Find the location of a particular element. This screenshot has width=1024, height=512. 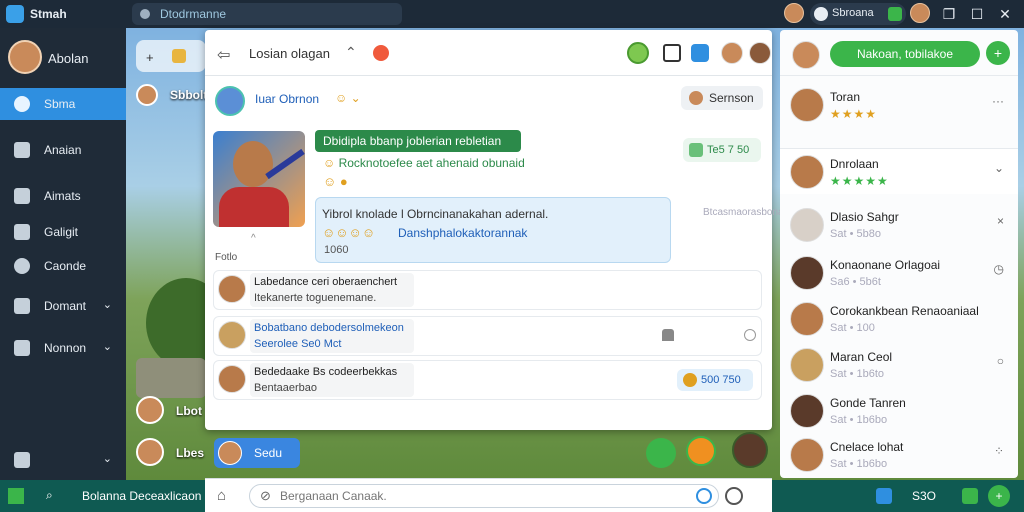

restore-icon: ❐ is located at coordinates (949, 14).